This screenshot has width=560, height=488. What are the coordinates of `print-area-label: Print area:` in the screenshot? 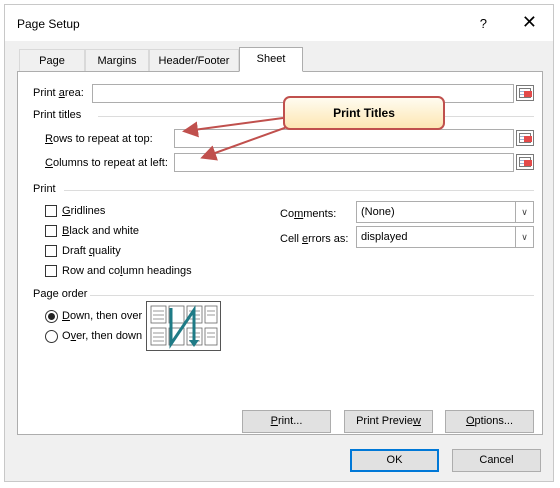 It's located at (58, 93).